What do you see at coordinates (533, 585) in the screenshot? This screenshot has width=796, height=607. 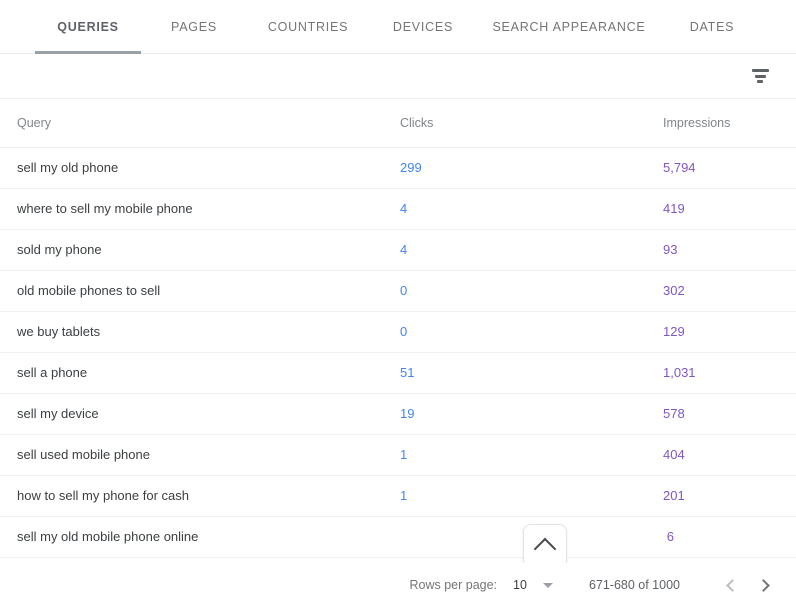 I see `rows-per-page-select: 10` at bounding box center [533, 585].